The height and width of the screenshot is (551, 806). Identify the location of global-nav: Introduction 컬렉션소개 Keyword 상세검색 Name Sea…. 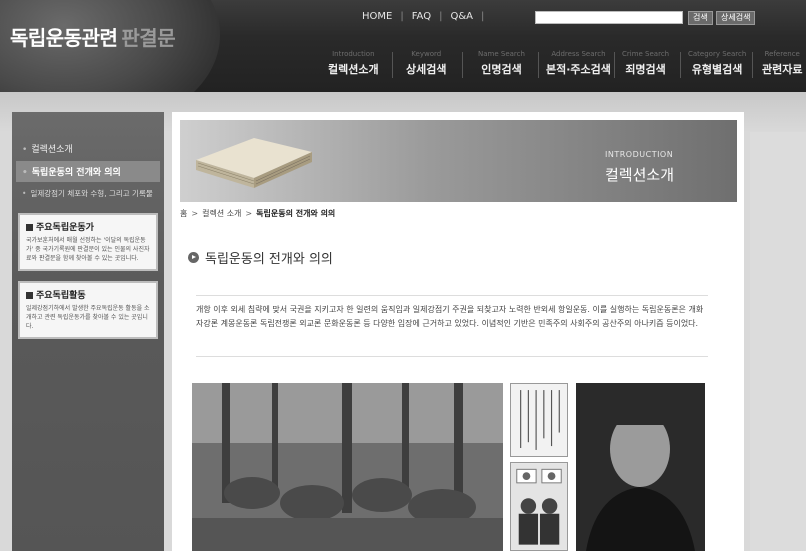
(403, 70).